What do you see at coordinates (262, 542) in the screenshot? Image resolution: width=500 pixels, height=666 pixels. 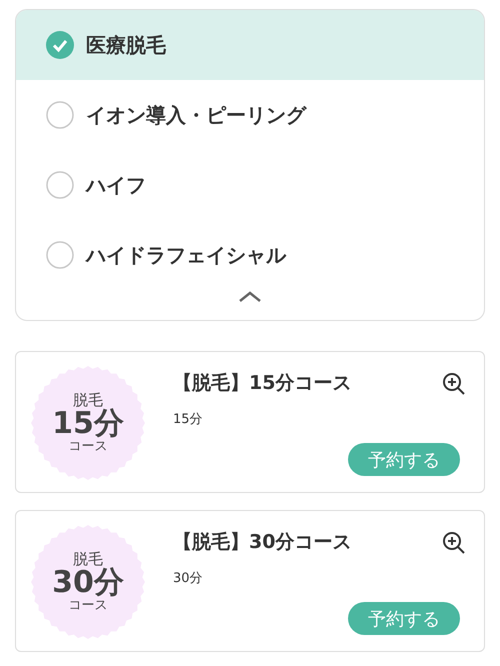 I see `course-title: 【脱毛】30分コース` at bounding box center [262, 542].